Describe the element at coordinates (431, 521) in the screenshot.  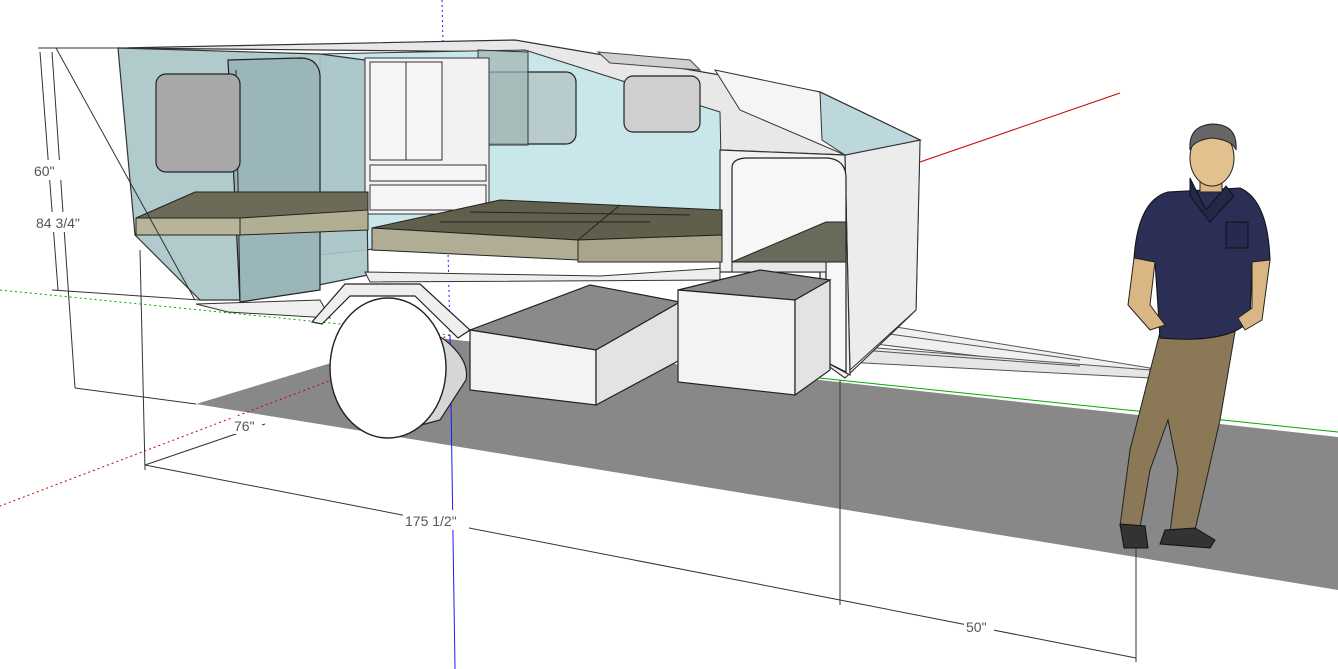
I see `dim-label-length: 175 1/2"` at that location.